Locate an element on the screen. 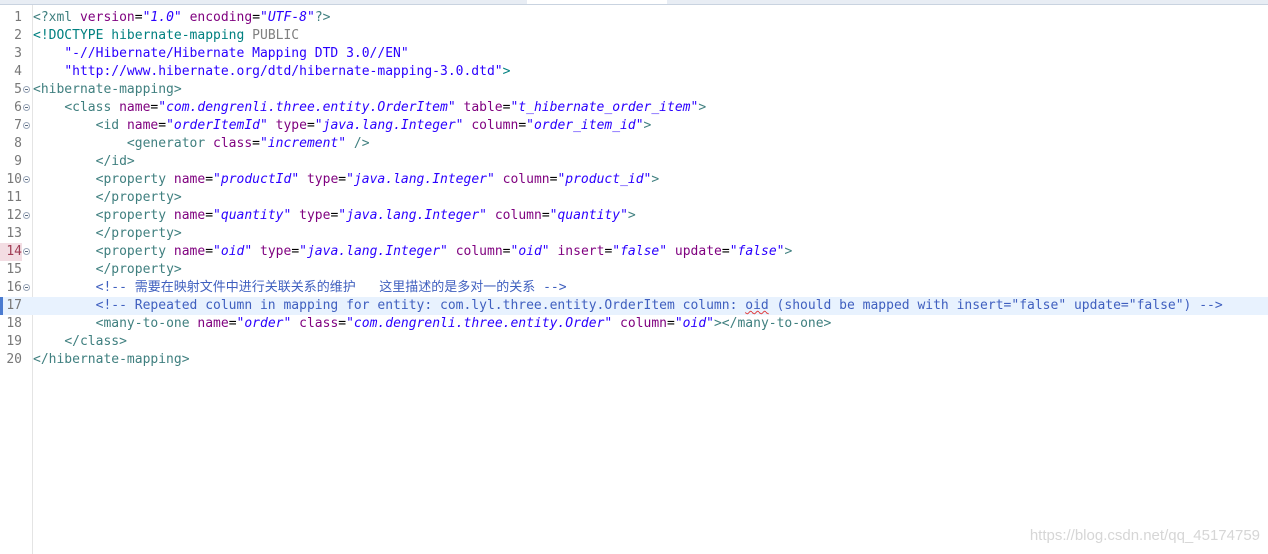  code-line: 13 </property> is located at coordinates (634, 234).